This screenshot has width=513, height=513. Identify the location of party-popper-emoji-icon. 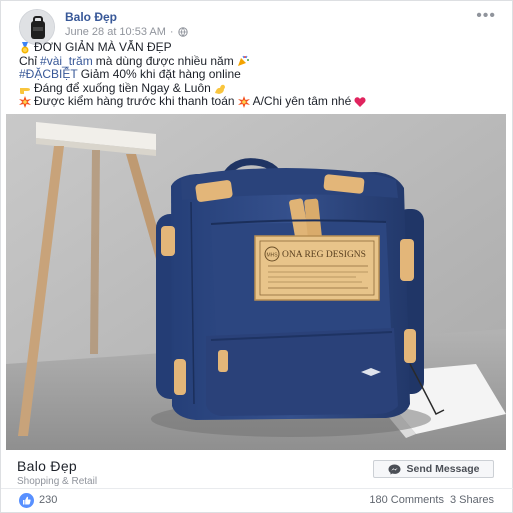
(243, 61).